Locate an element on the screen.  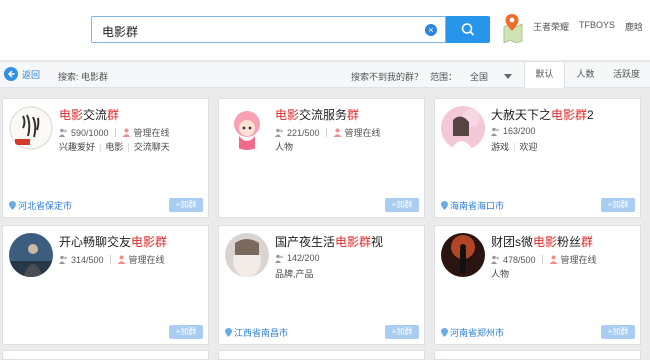
member-count: 314/500 is located at coordinates (87, 259).